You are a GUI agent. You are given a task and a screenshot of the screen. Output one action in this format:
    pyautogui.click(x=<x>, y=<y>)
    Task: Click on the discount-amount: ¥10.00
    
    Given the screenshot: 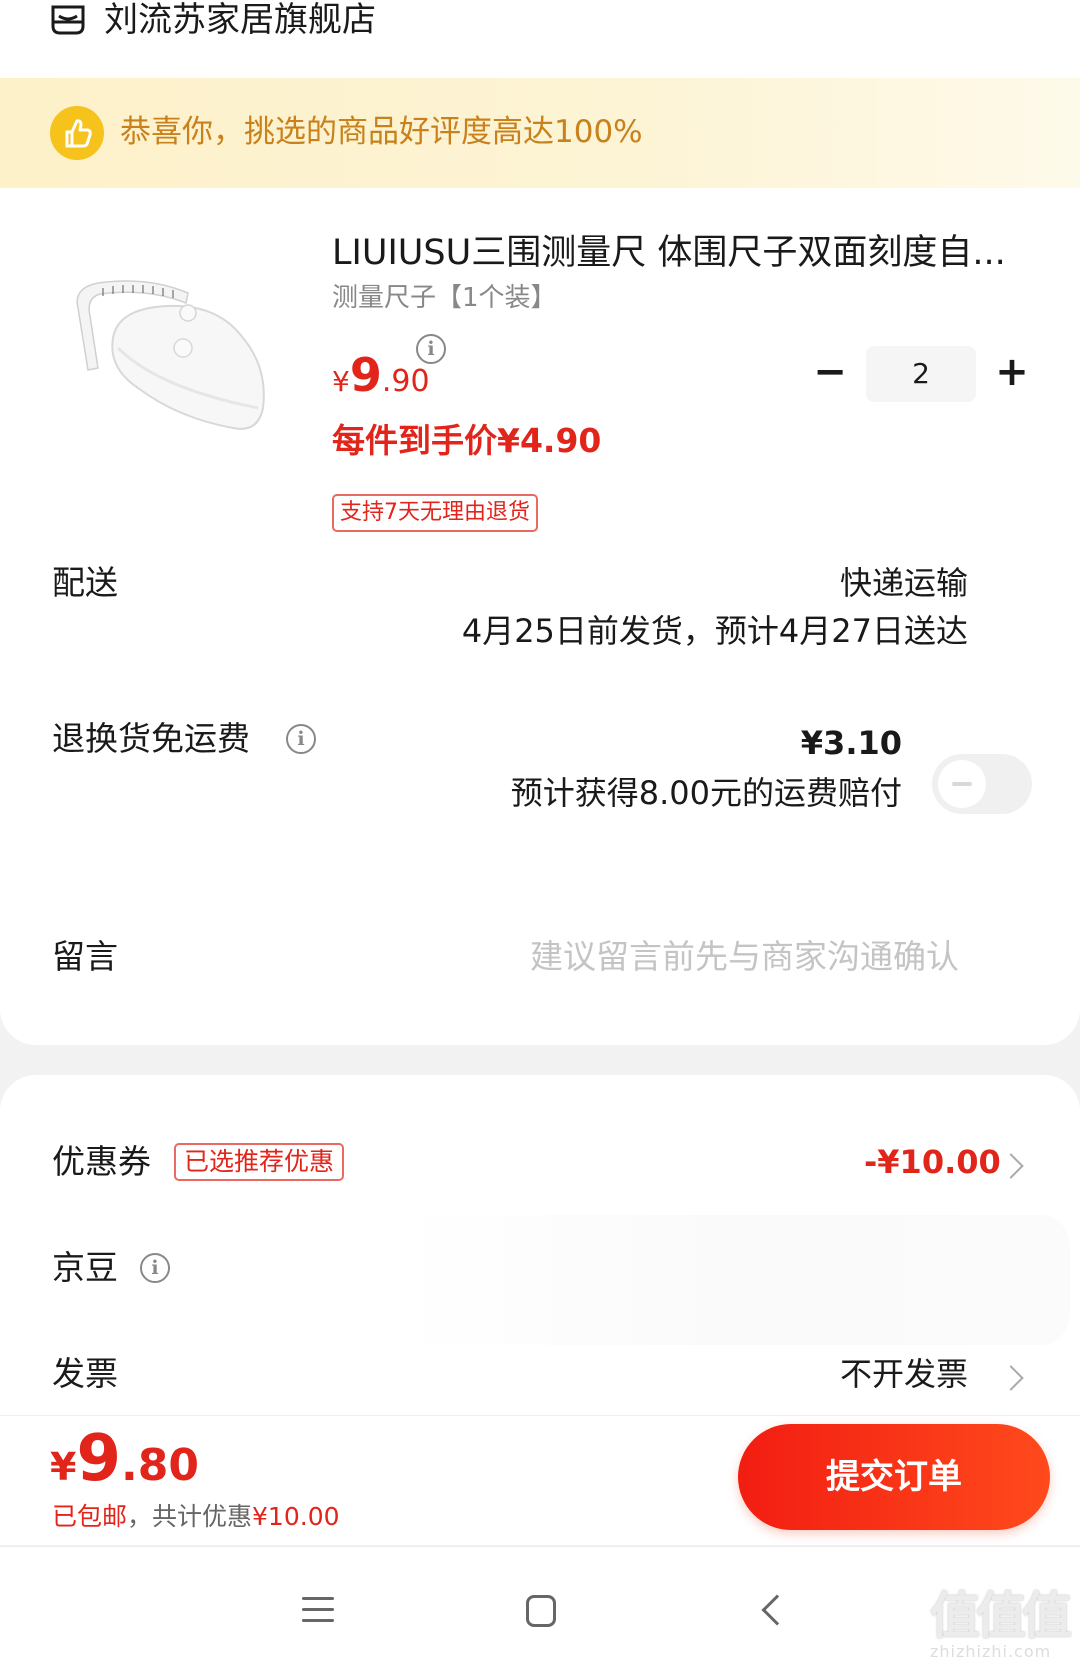 What is the action you would take?
    pyautogui.click(x=296, y=1516)
    